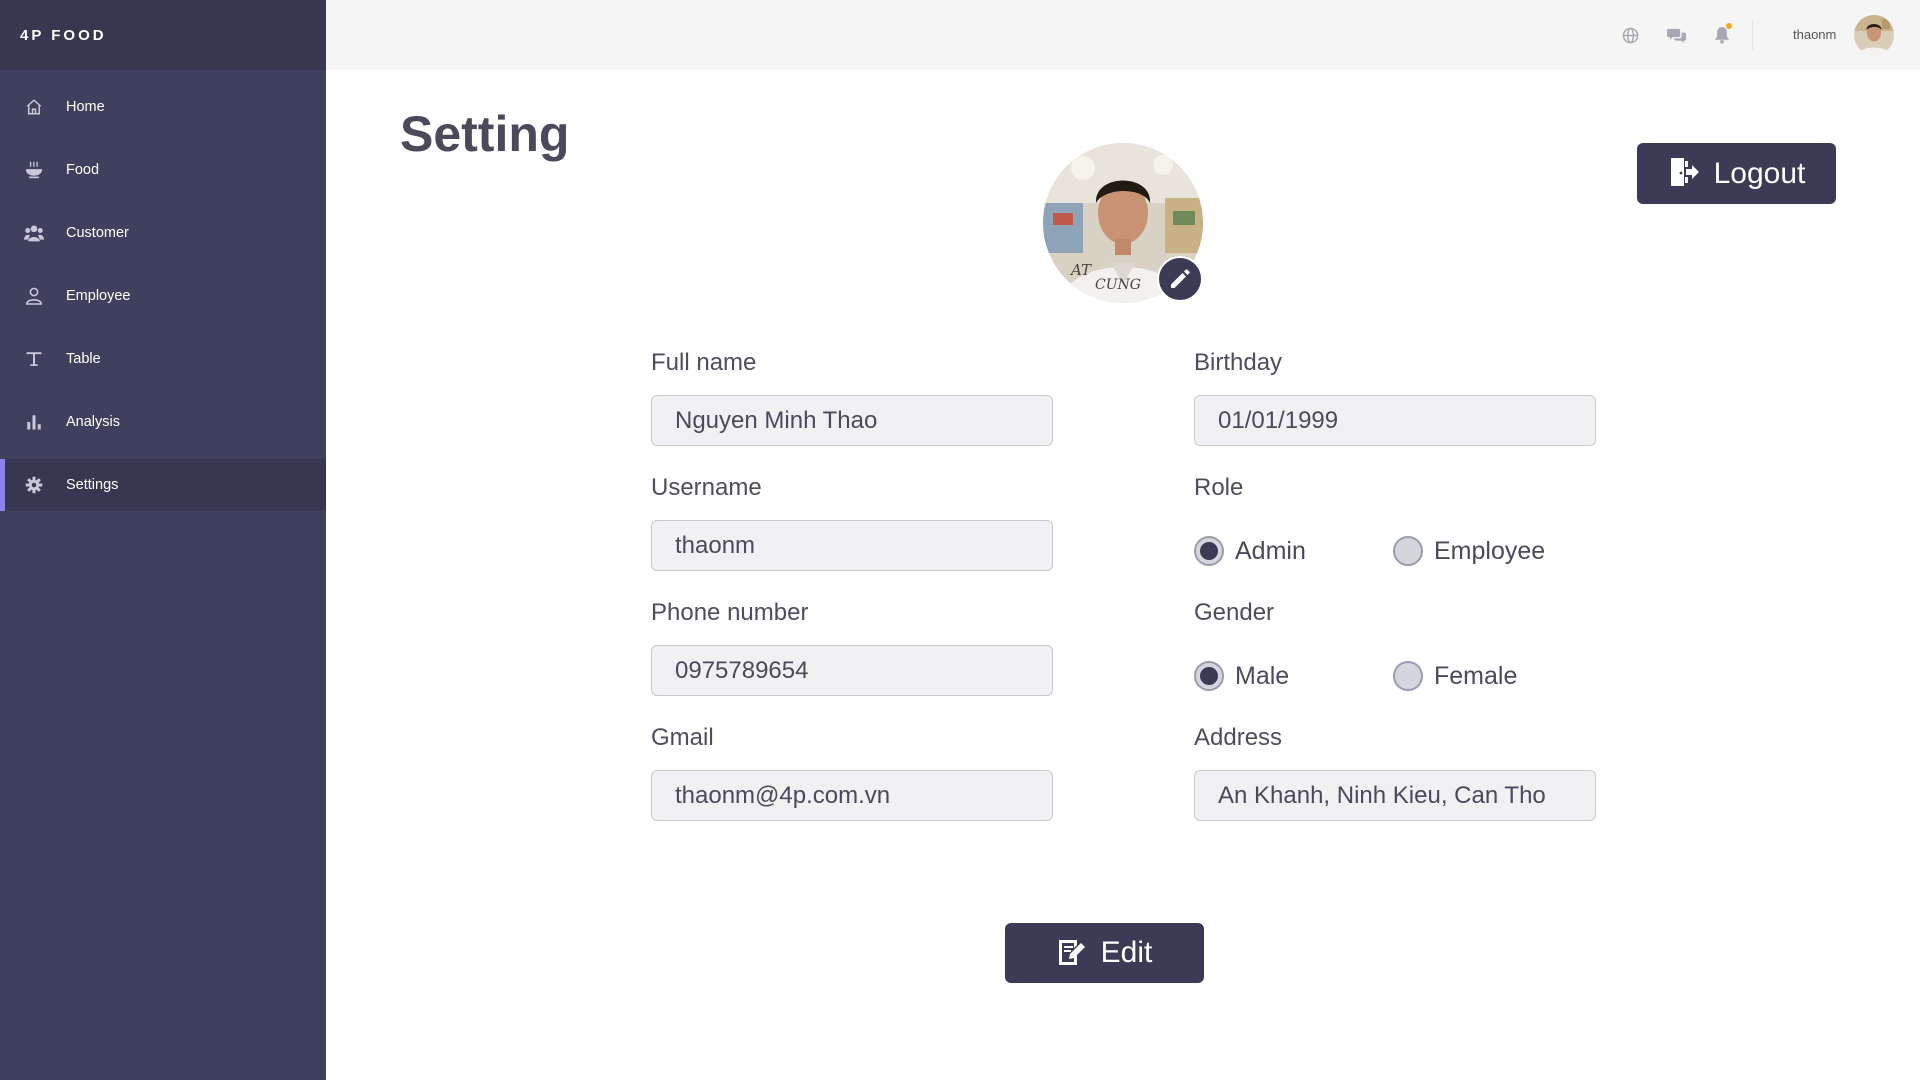 Image resolution: width=1920 pixels, height=1080 pixels. Describe the element at coordinates (1238, 362) in the screenshot. I see `birthday-label: Birthday` at that location.